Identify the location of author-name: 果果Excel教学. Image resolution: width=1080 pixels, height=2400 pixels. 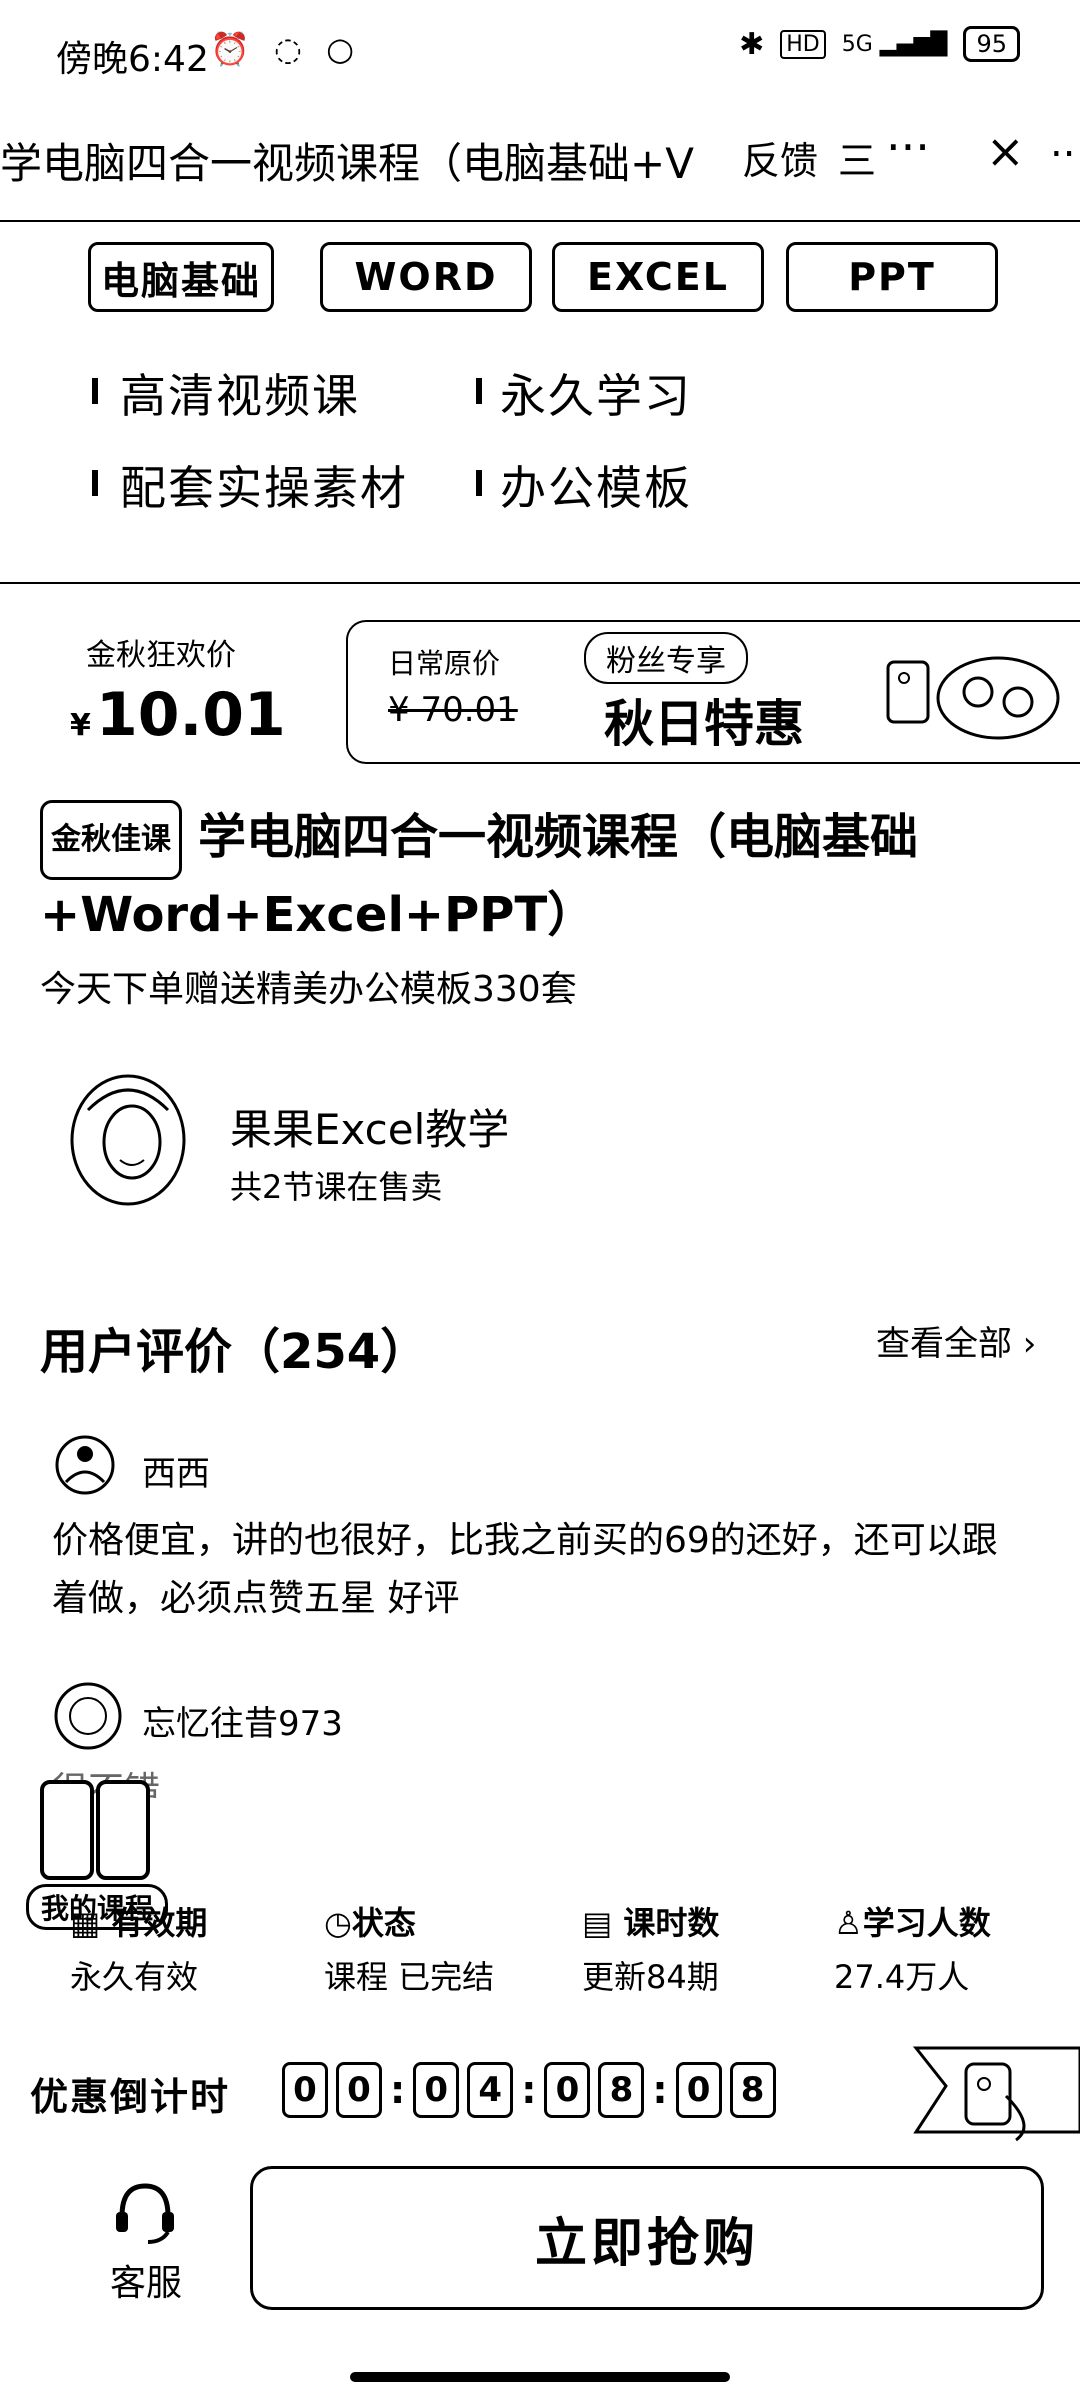
(369, 1126).